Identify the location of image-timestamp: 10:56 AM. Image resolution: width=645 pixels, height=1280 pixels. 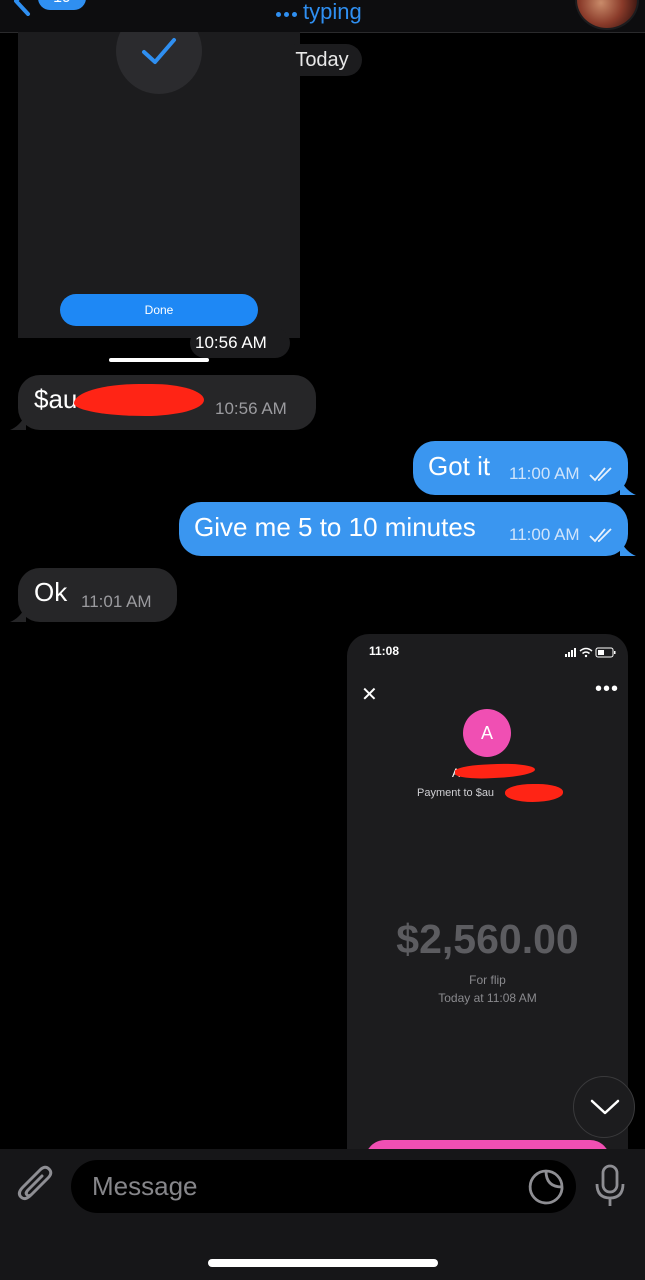
(231, 342).